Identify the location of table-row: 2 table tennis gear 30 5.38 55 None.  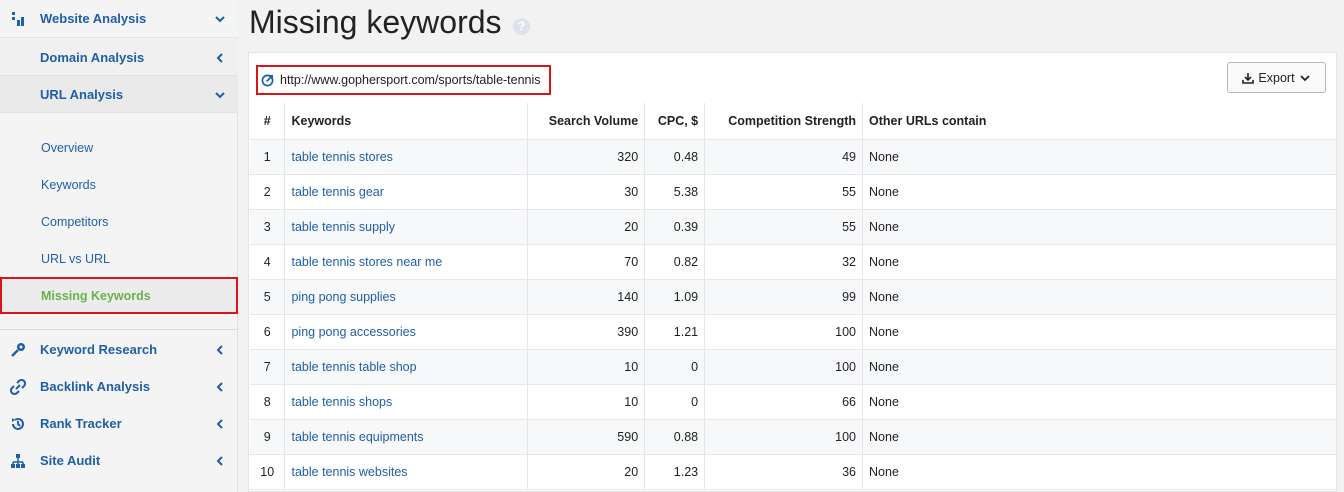
(793, 192).